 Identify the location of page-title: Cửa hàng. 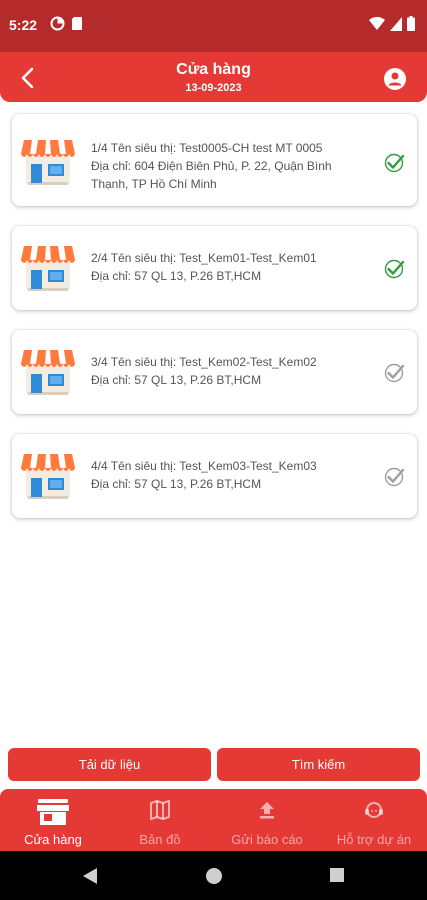
(213, 69).